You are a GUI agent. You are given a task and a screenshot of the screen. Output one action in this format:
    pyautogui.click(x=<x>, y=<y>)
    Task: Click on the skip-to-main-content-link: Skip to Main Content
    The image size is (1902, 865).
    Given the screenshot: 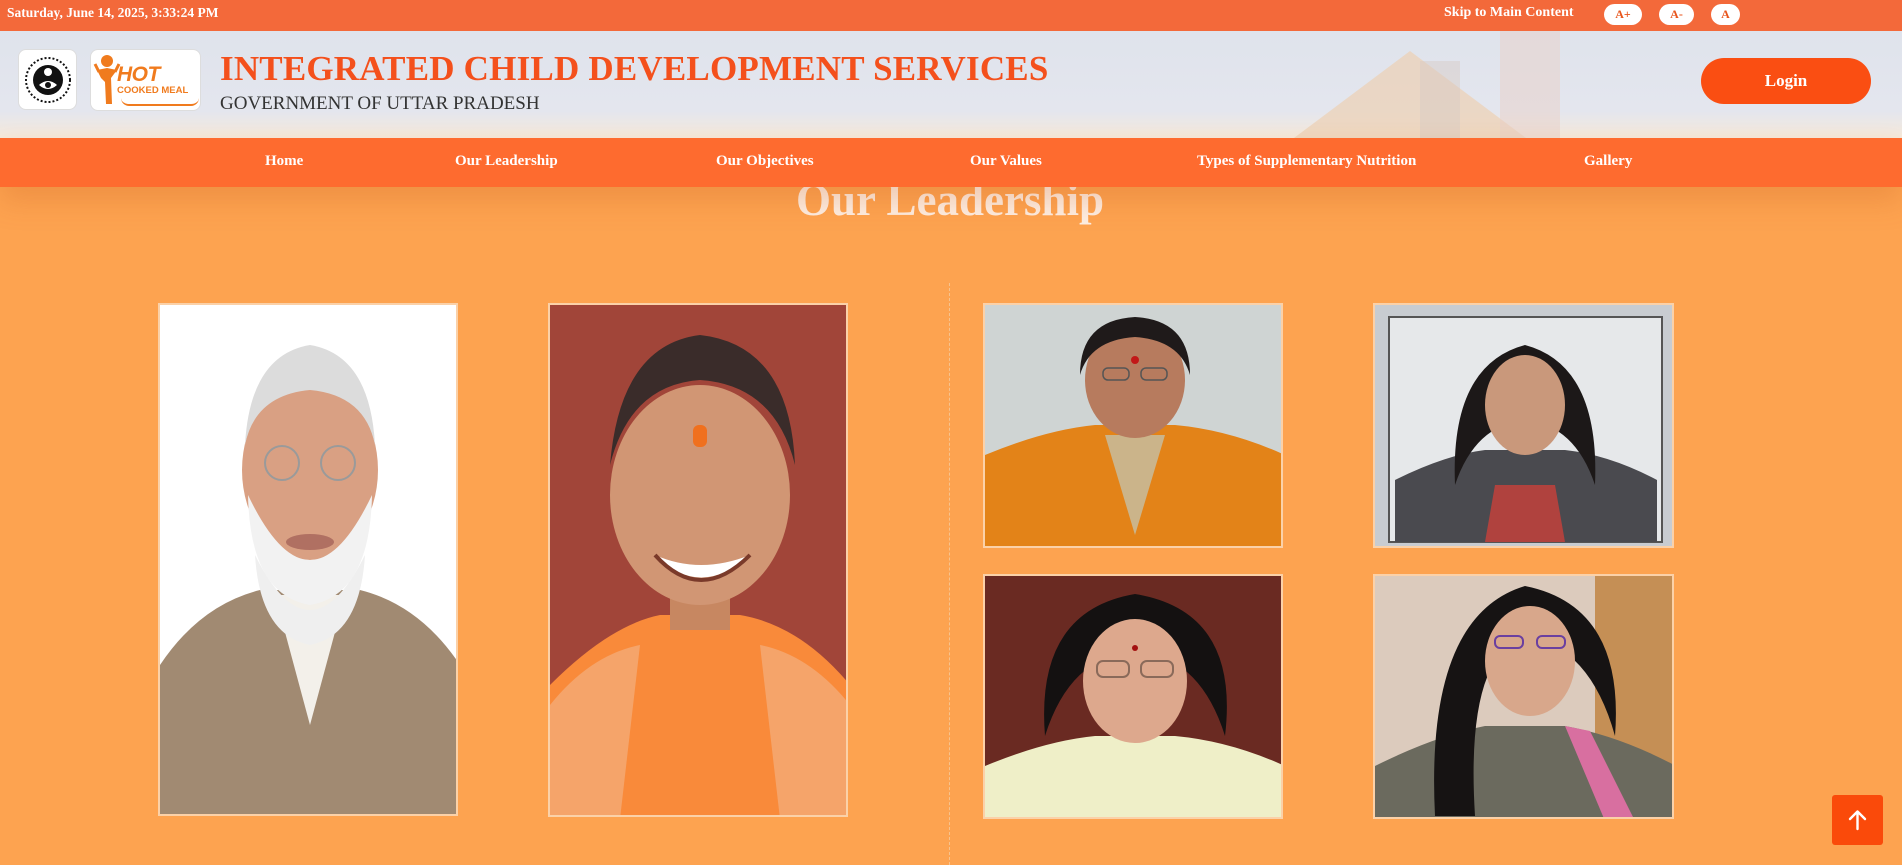 What is the action you would take?
    pyautogui.click(x=1509, y=13)
    